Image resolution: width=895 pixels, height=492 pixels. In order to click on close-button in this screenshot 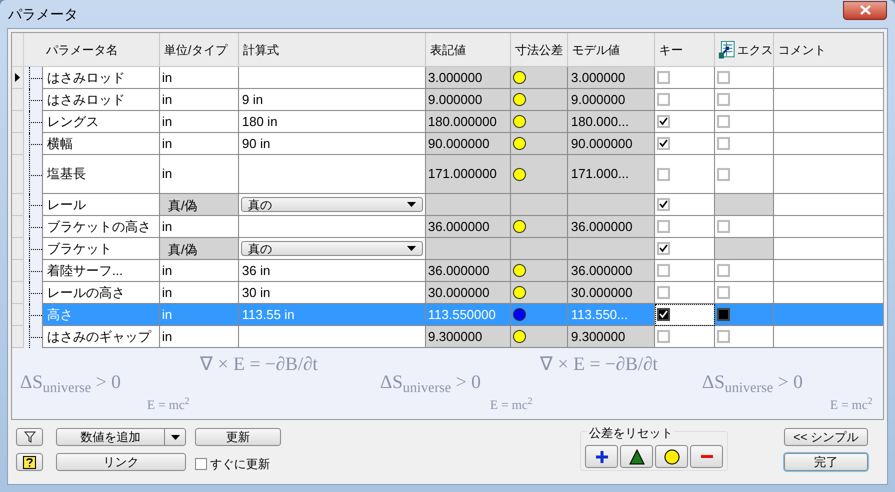, I will do `click(865, 10)`.